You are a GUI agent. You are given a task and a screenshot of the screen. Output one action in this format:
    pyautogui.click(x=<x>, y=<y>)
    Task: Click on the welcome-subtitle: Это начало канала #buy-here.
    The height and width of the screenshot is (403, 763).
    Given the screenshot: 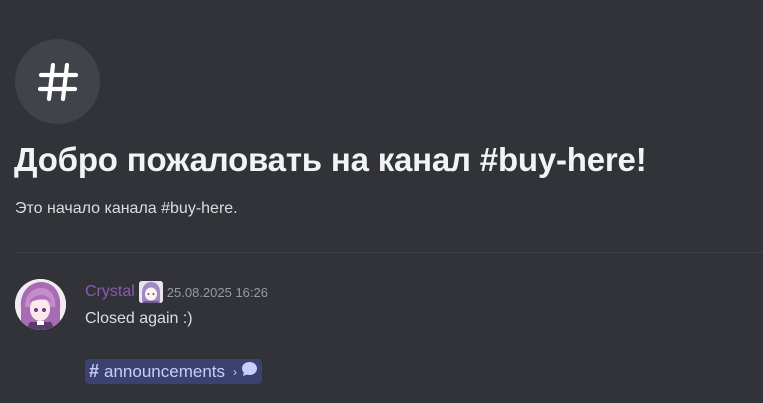 What is the action you would take?
    pyautogui.click(x=126, y=208)
    